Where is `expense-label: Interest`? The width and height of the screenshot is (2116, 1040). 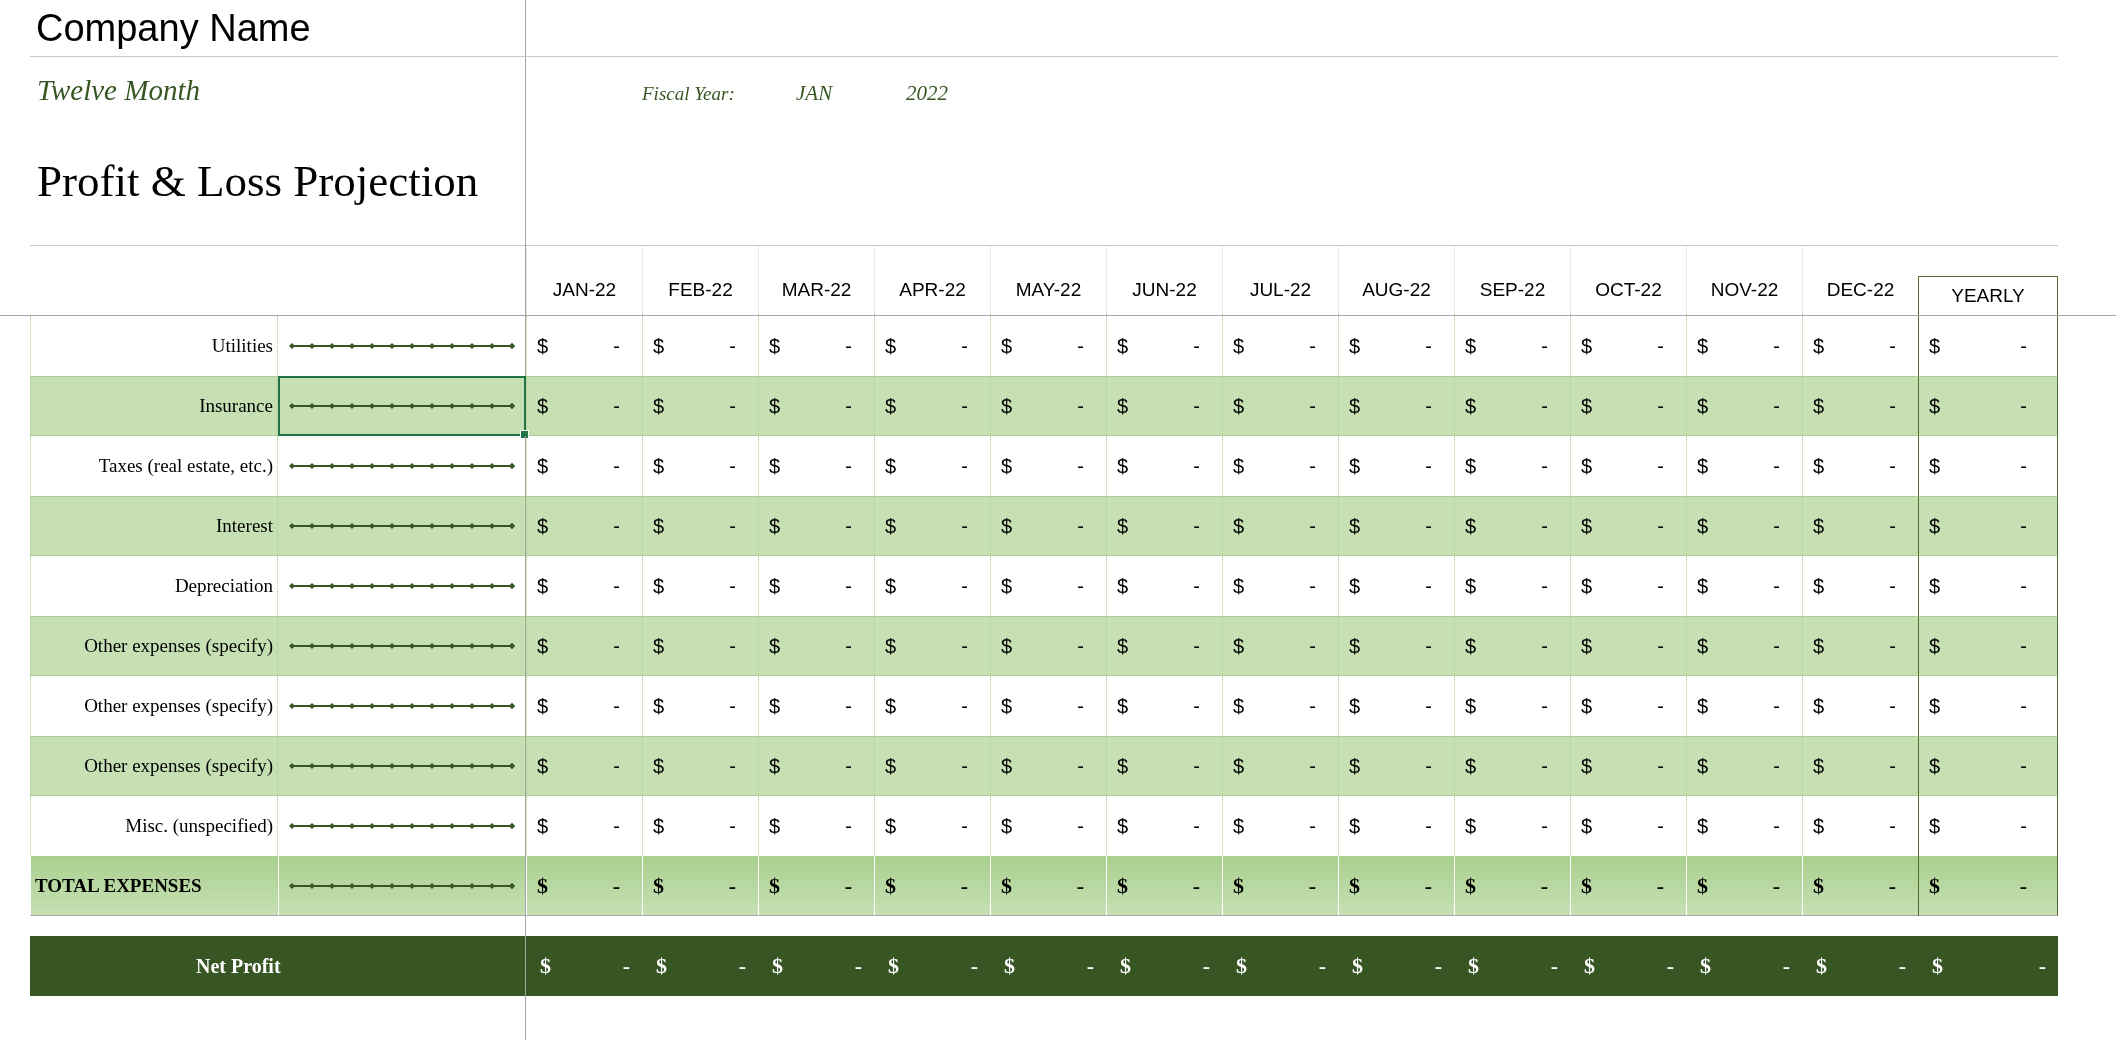 expense-label: Interest is located at coordinates (154, 526).